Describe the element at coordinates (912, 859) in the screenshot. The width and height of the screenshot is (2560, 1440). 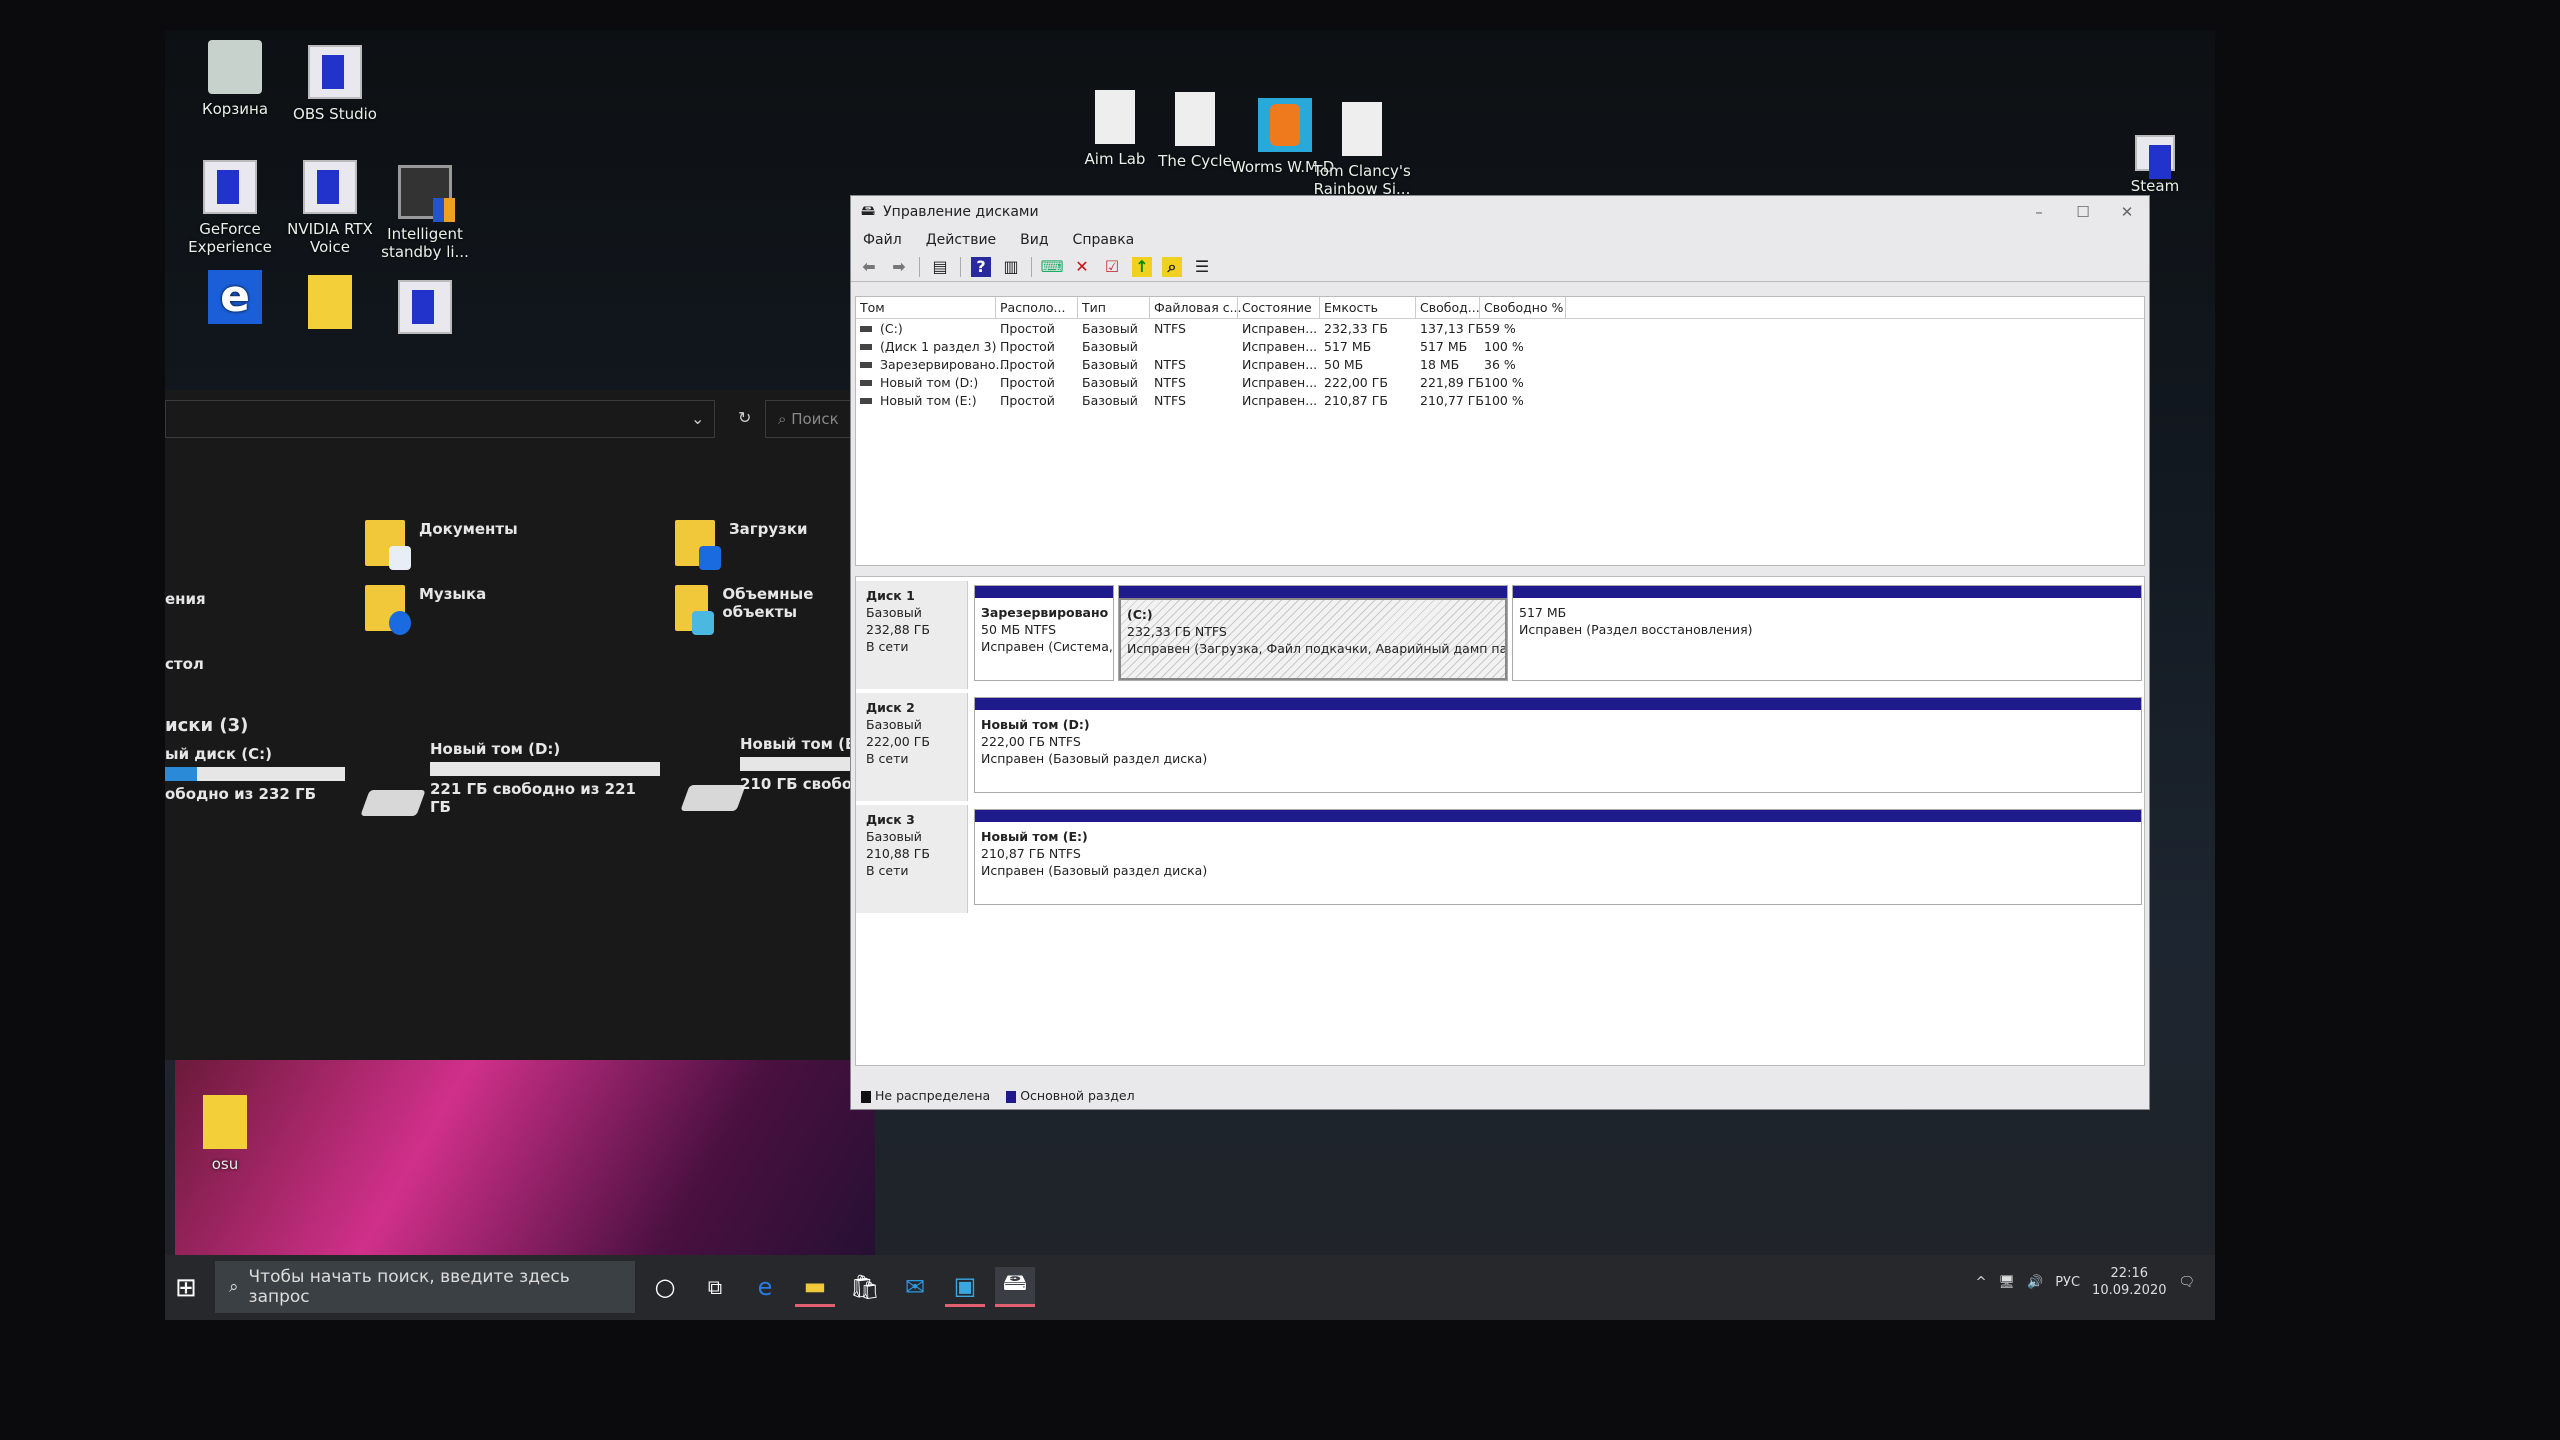
I see `disk-label: Диск 3 Базовый 210,88 ГБ В сети` at that location.